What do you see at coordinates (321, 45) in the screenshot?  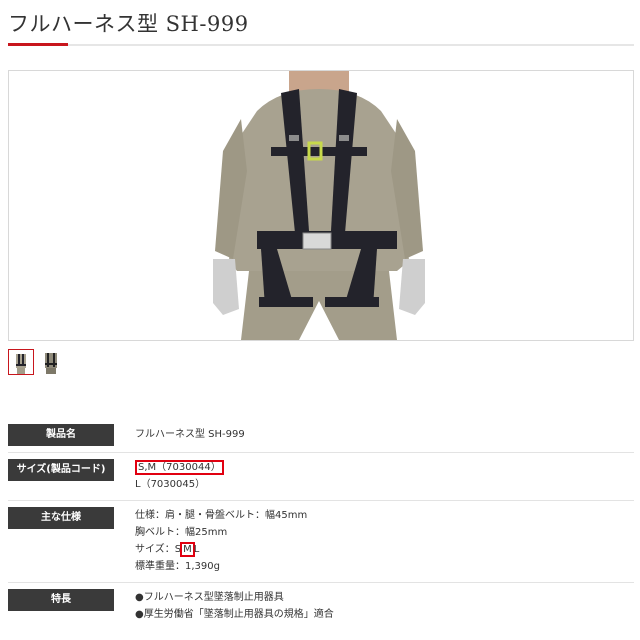 I see `title-divider` at bounding box center [321, 45].